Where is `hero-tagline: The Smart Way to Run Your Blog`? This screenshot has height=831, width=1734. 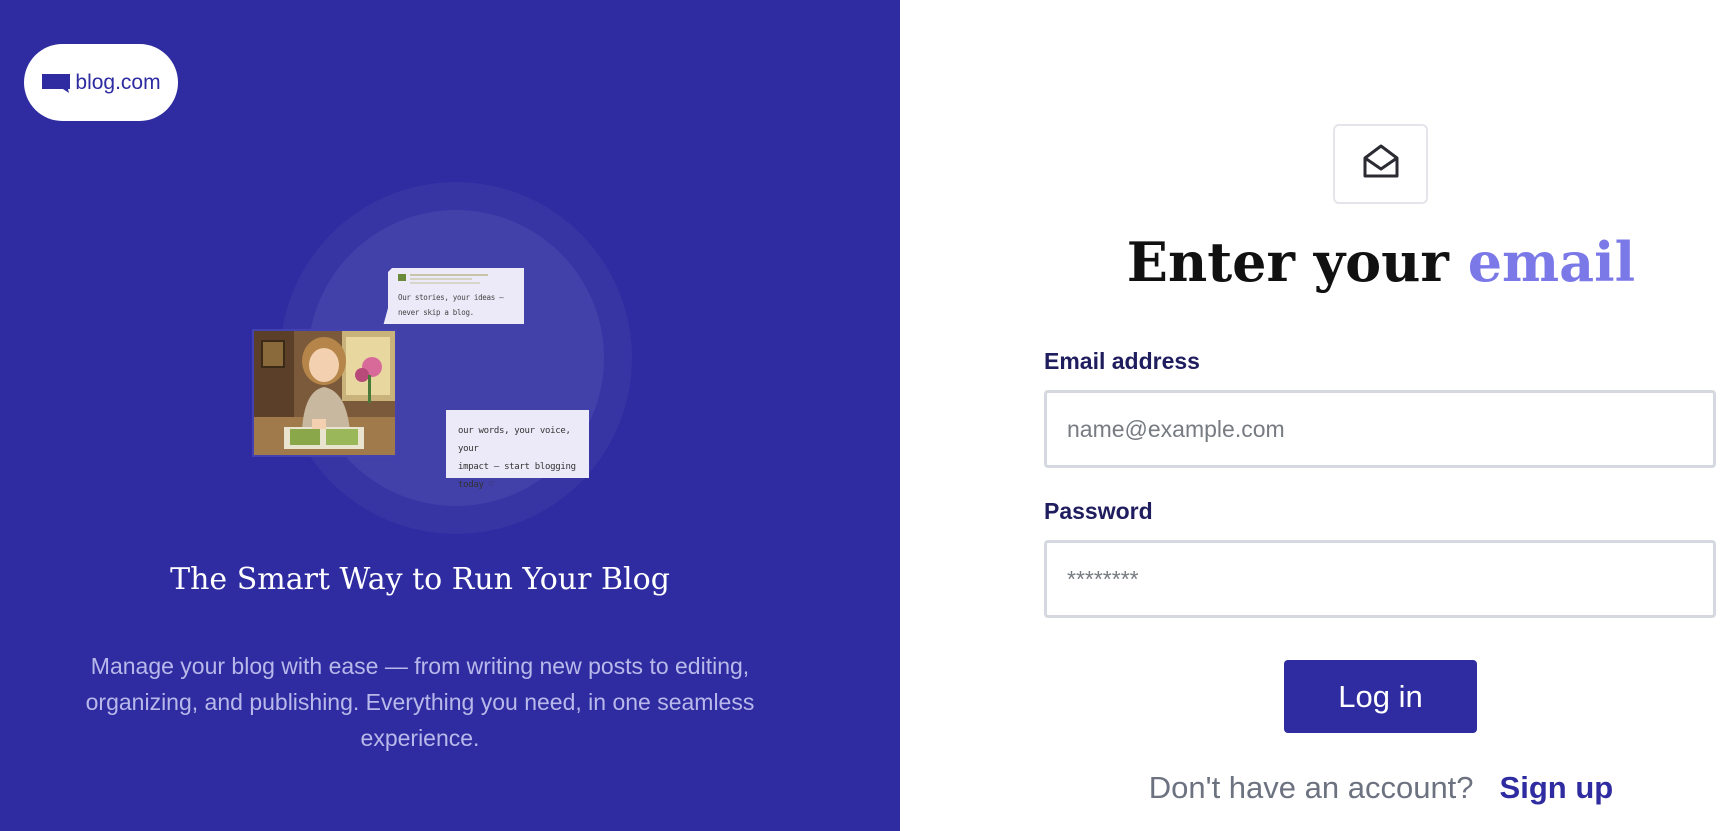 hero-tagline: The Smart Way to Run Your Blog is located at coordinates (420, 579).